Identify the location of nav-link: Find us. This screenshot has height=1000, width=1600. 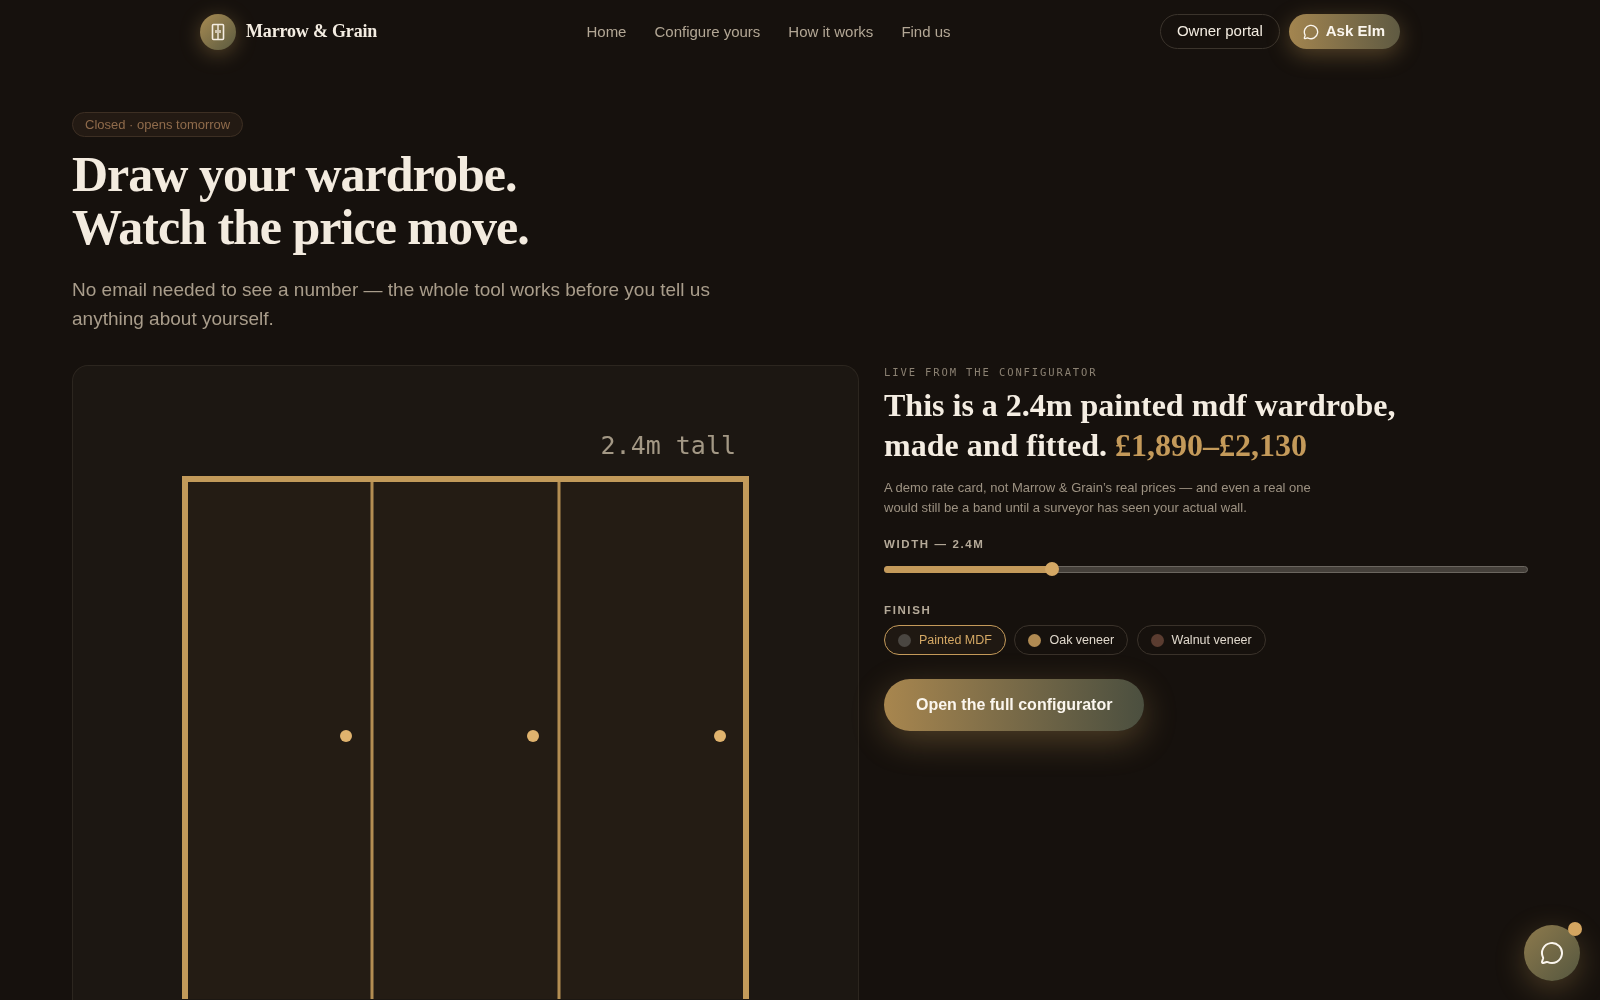
(926, 32).